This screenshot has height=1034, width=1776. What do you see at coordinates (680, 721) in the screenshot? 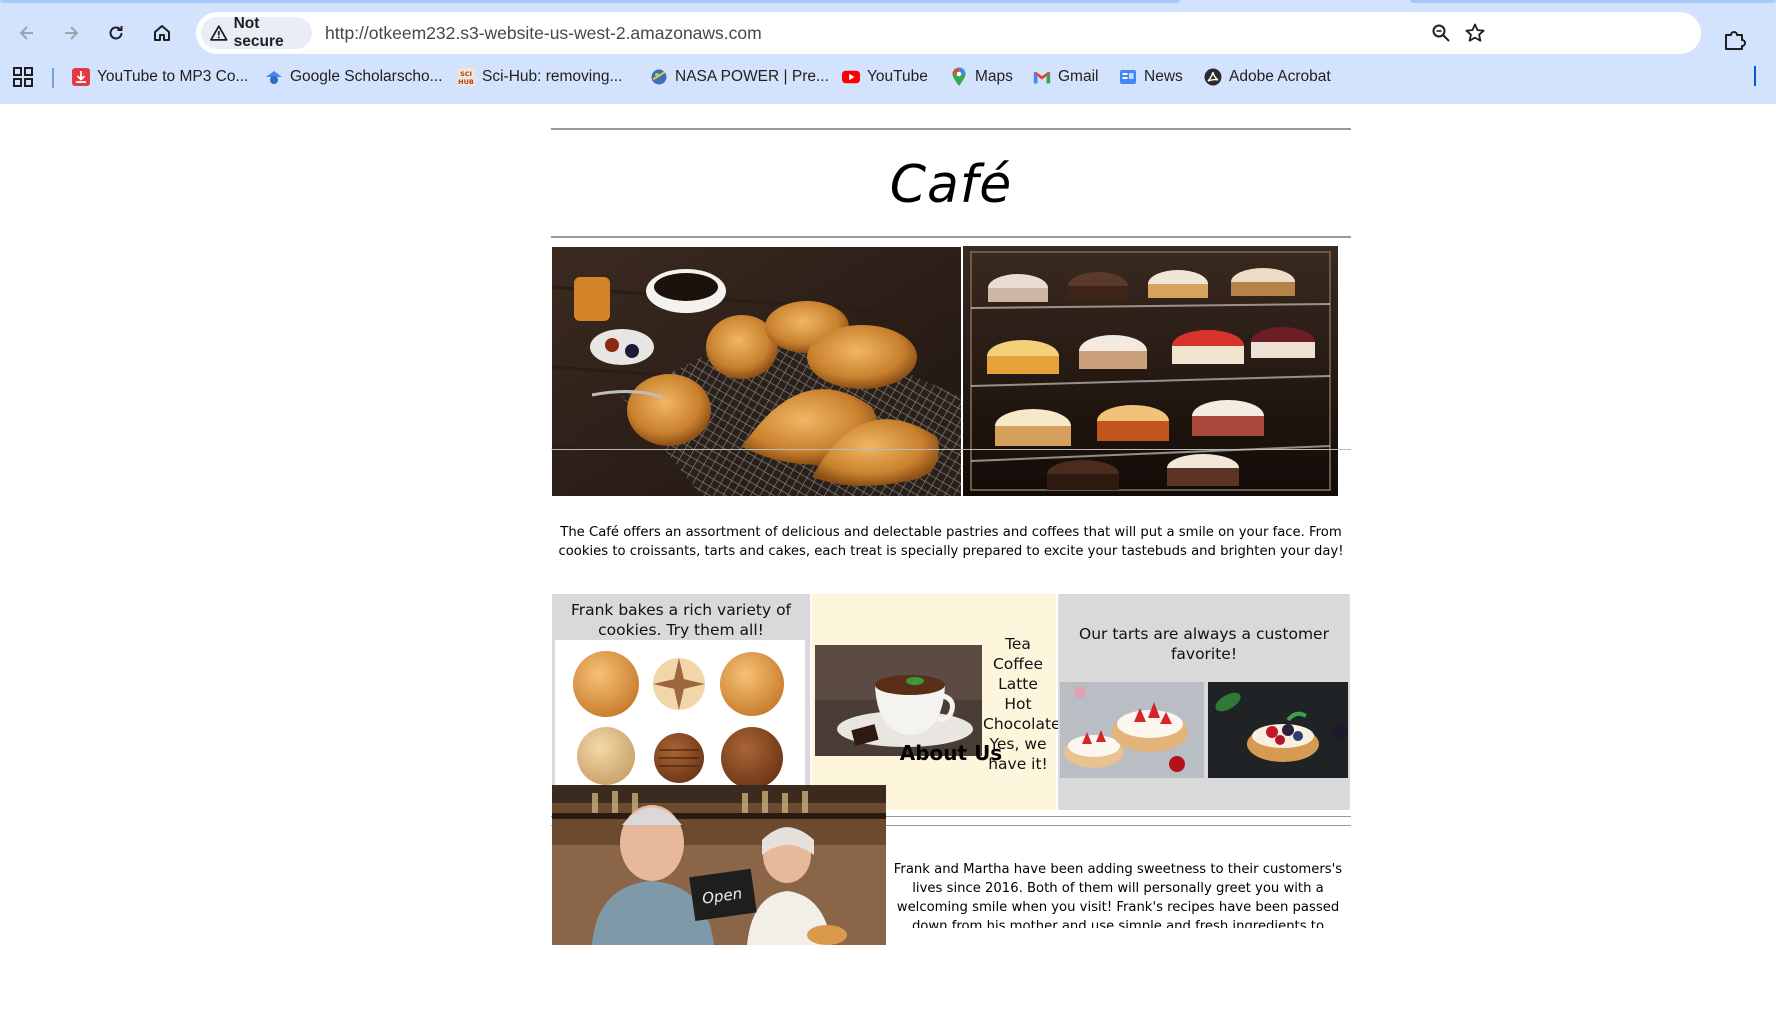
I see `cookies-photo` at bounding box center [680, 721].